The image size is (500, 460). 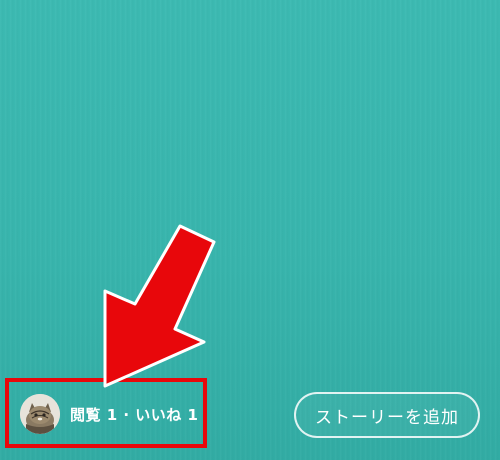 I want to click on add-story-button: ストーリーを追加, so click(x=387, y=415).